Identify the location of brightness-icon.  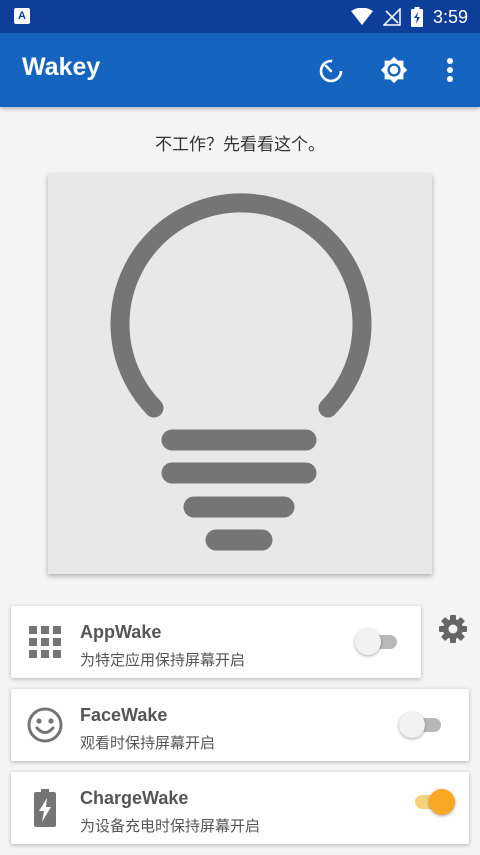
(394, 70).